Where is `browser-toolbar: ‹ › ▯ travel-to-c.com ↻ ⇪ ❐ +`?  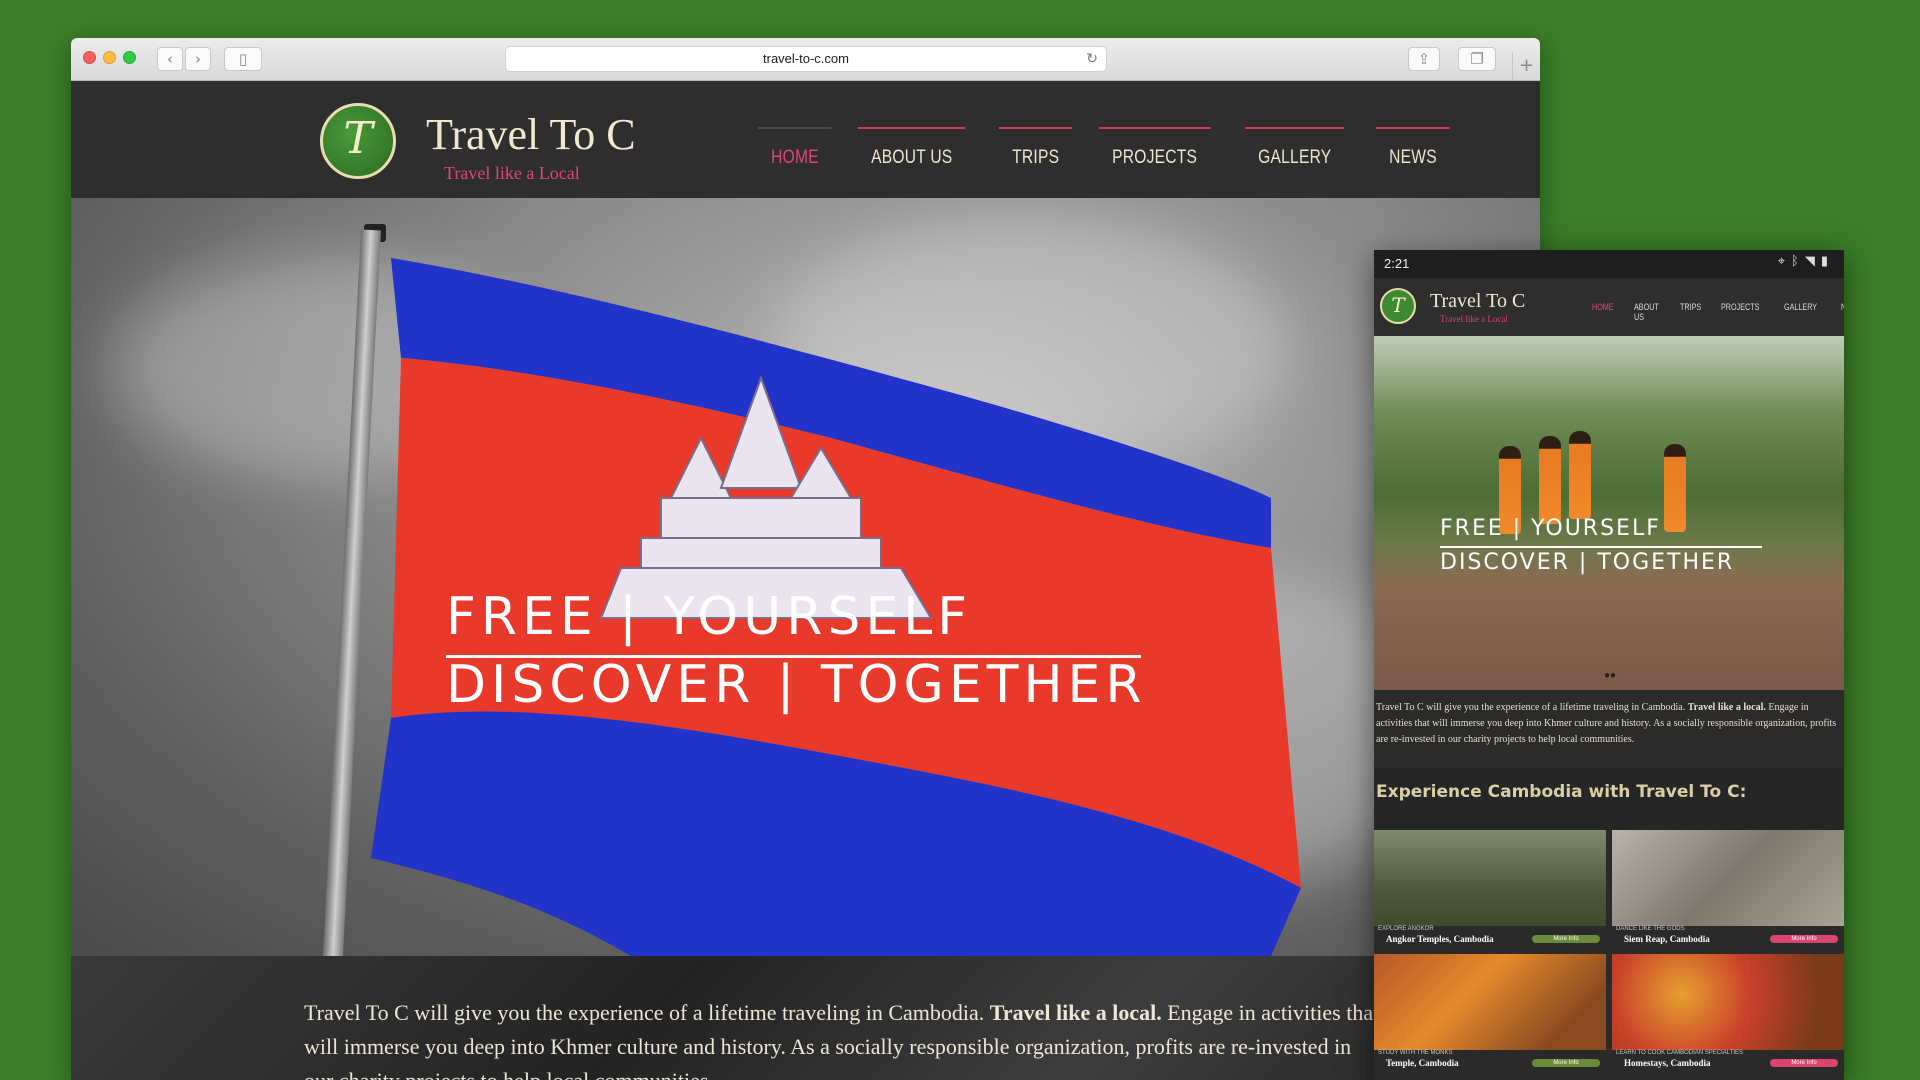 browser-toolbar: ‹ › ▯ travel-to-c.com ↻ ⇪ ❐ + is located at coordinates (805, 59).